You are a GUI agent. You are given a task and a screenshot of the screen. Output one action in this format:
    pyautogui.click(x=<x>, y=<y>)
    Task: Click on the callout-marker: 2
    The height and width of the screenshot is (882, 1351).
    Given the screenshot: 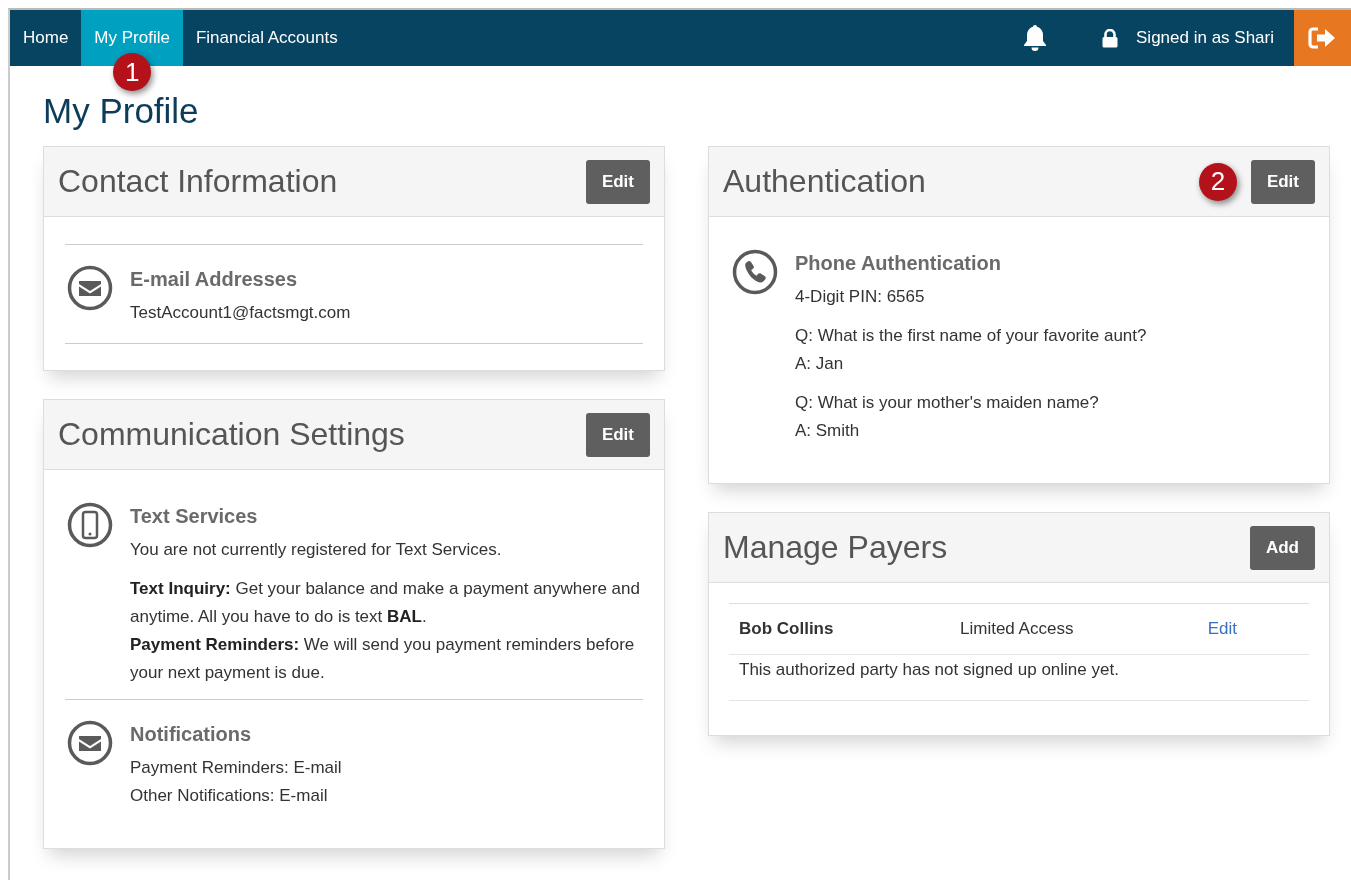 What is the action you would take?
    pyautogui.click(x=1217, y=181)
    